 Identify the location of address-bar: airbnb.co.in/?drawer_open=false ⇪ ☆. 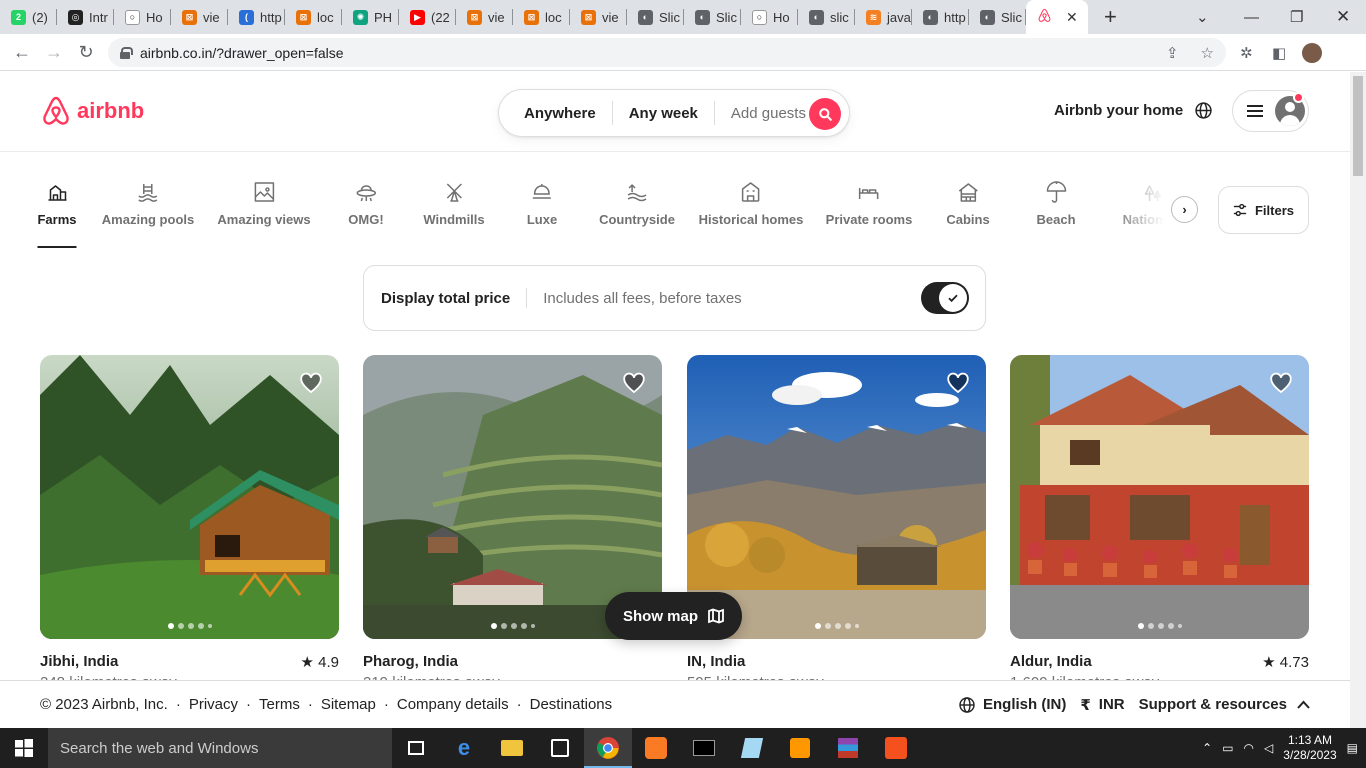
(667, 52).